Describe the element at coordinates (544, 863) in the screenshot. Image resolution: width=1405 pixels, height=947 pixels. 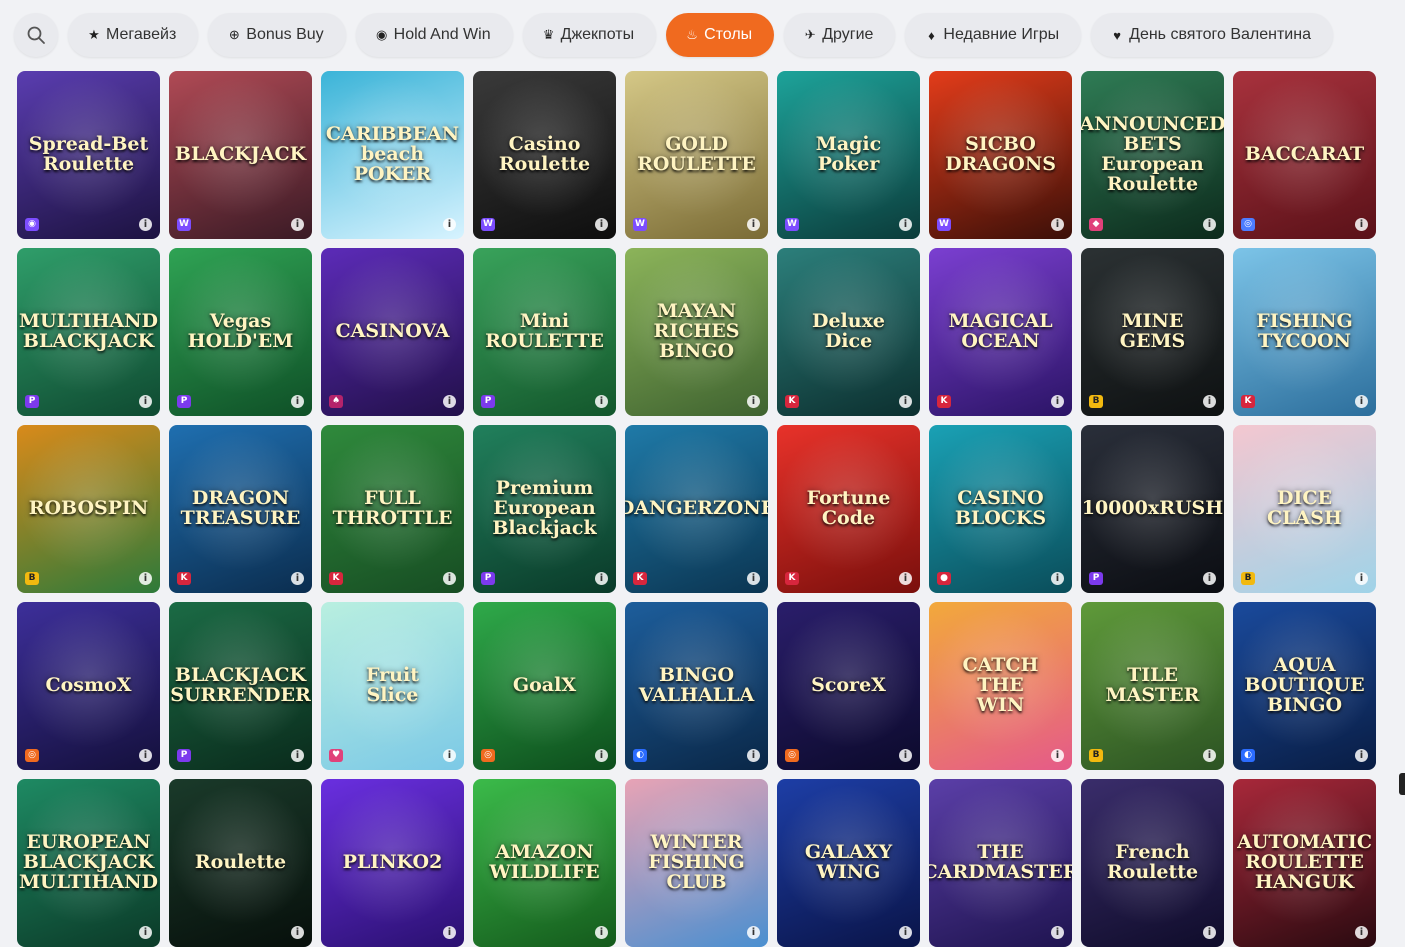
I see `game-tile: AMAZON WILDLIFE i` at that location.